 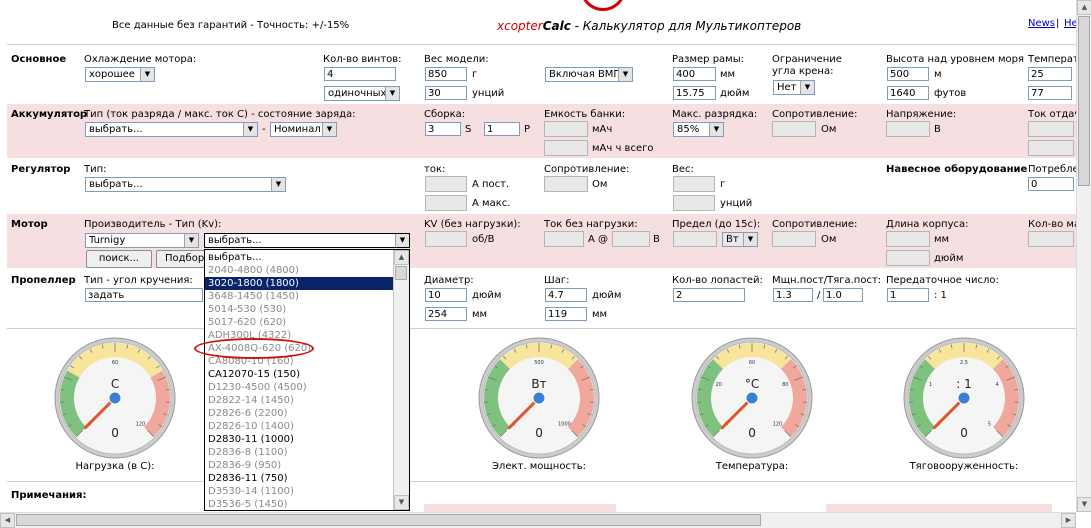 What do you see at coordinates (300, 270) in the screenshot?
I see `dropdown-option: 2040-4800 (4800)` at bounding box center [300, 270].